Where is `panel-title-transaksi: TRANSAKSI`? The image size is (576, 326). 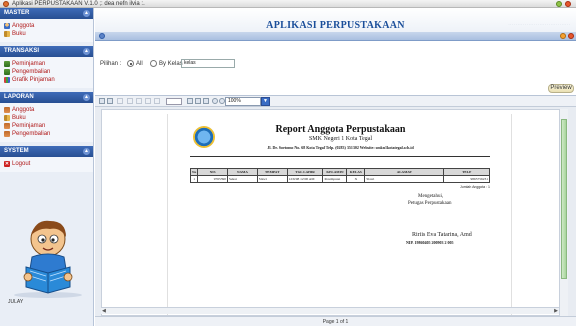 panel-title-transaksi: TRANSAKSI is located at coordinates (22, 51).